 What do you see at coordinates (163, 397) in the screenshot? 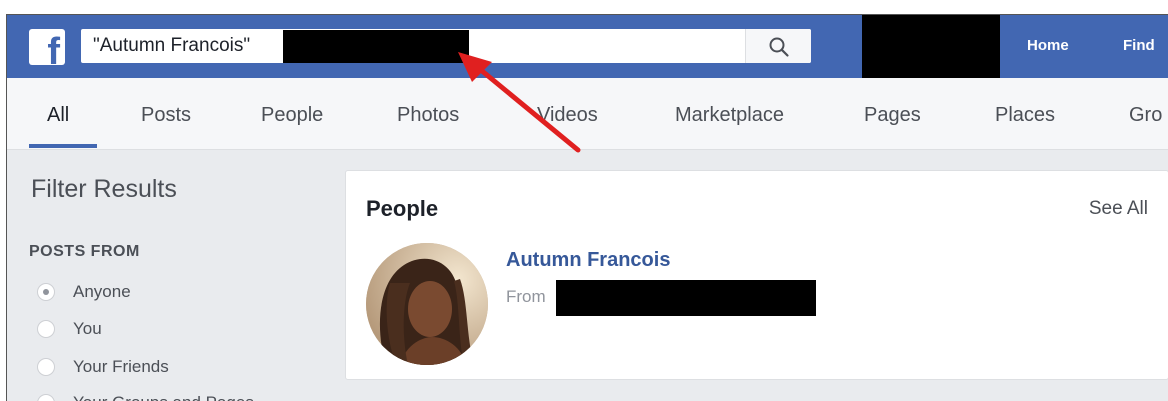
I see `filter-option-label: Your Groups and Pages` at bounding box center [163, 397].